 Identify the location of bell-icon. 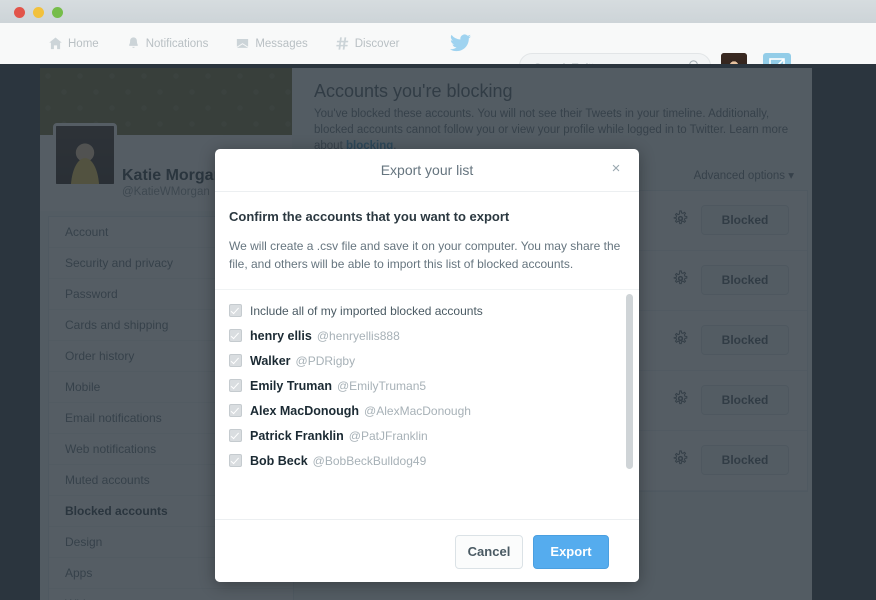
(133, 43).